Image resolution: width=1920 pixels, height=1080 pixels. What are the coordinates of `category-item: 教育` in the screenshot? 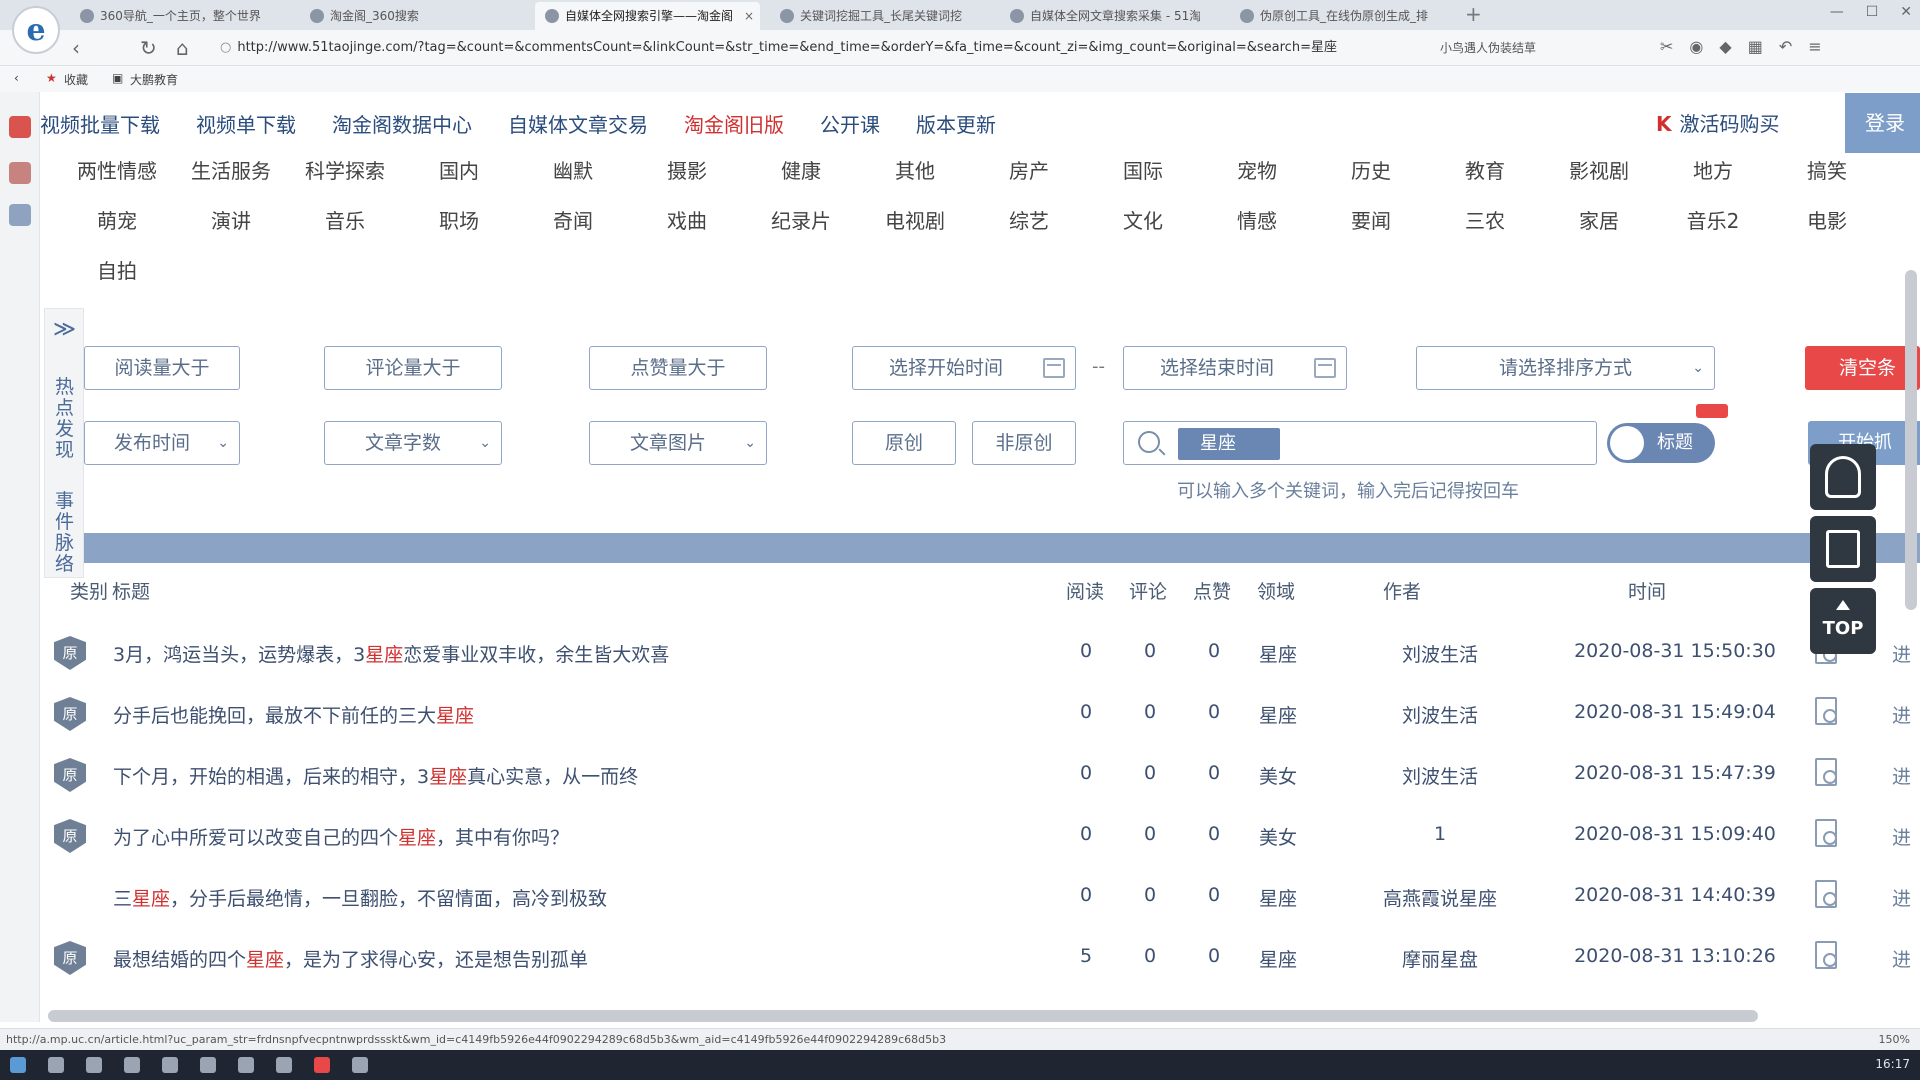 It's located at (1485, 169).